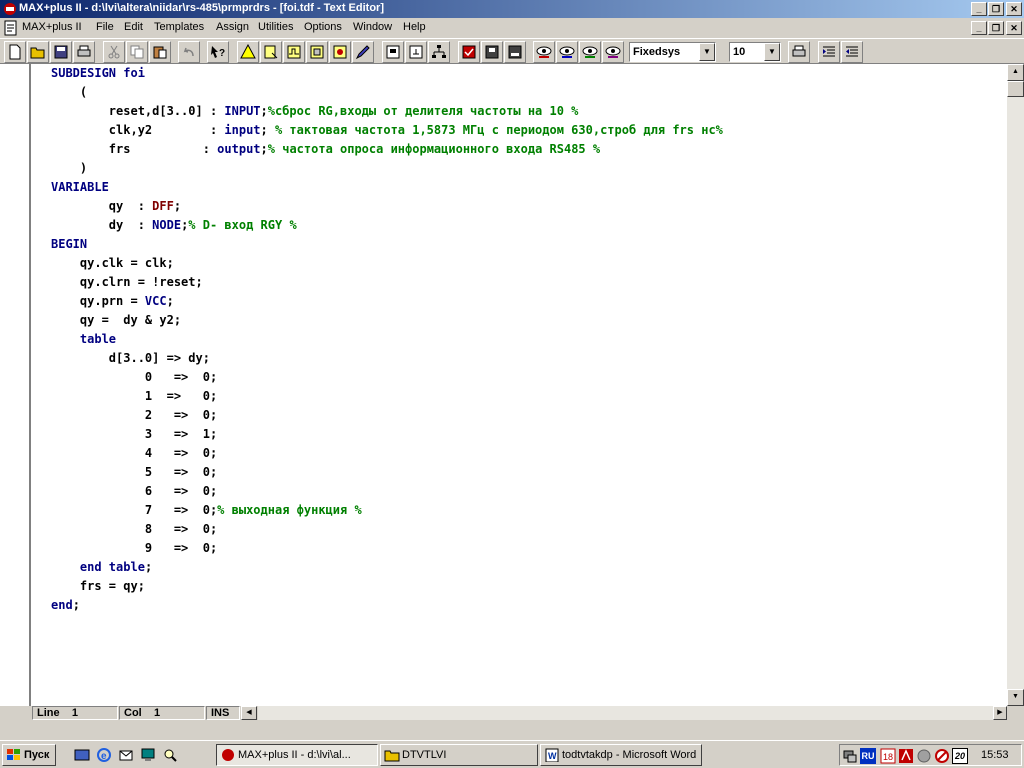  Describe the element at coordinates (868, 756) in the screenshot. I see `language-indicator: RU` at that location.